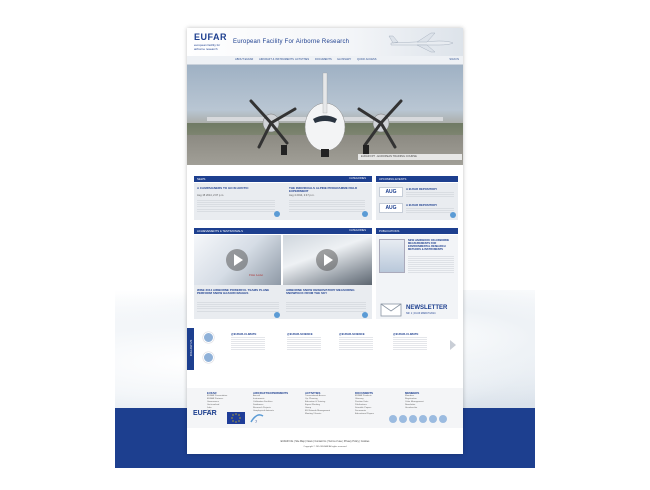 The height and width of the screenshot is (490, 650). Describe the element at coordinates (201, 179) in the screenshot. I see `news-title: NEWS` at that location.